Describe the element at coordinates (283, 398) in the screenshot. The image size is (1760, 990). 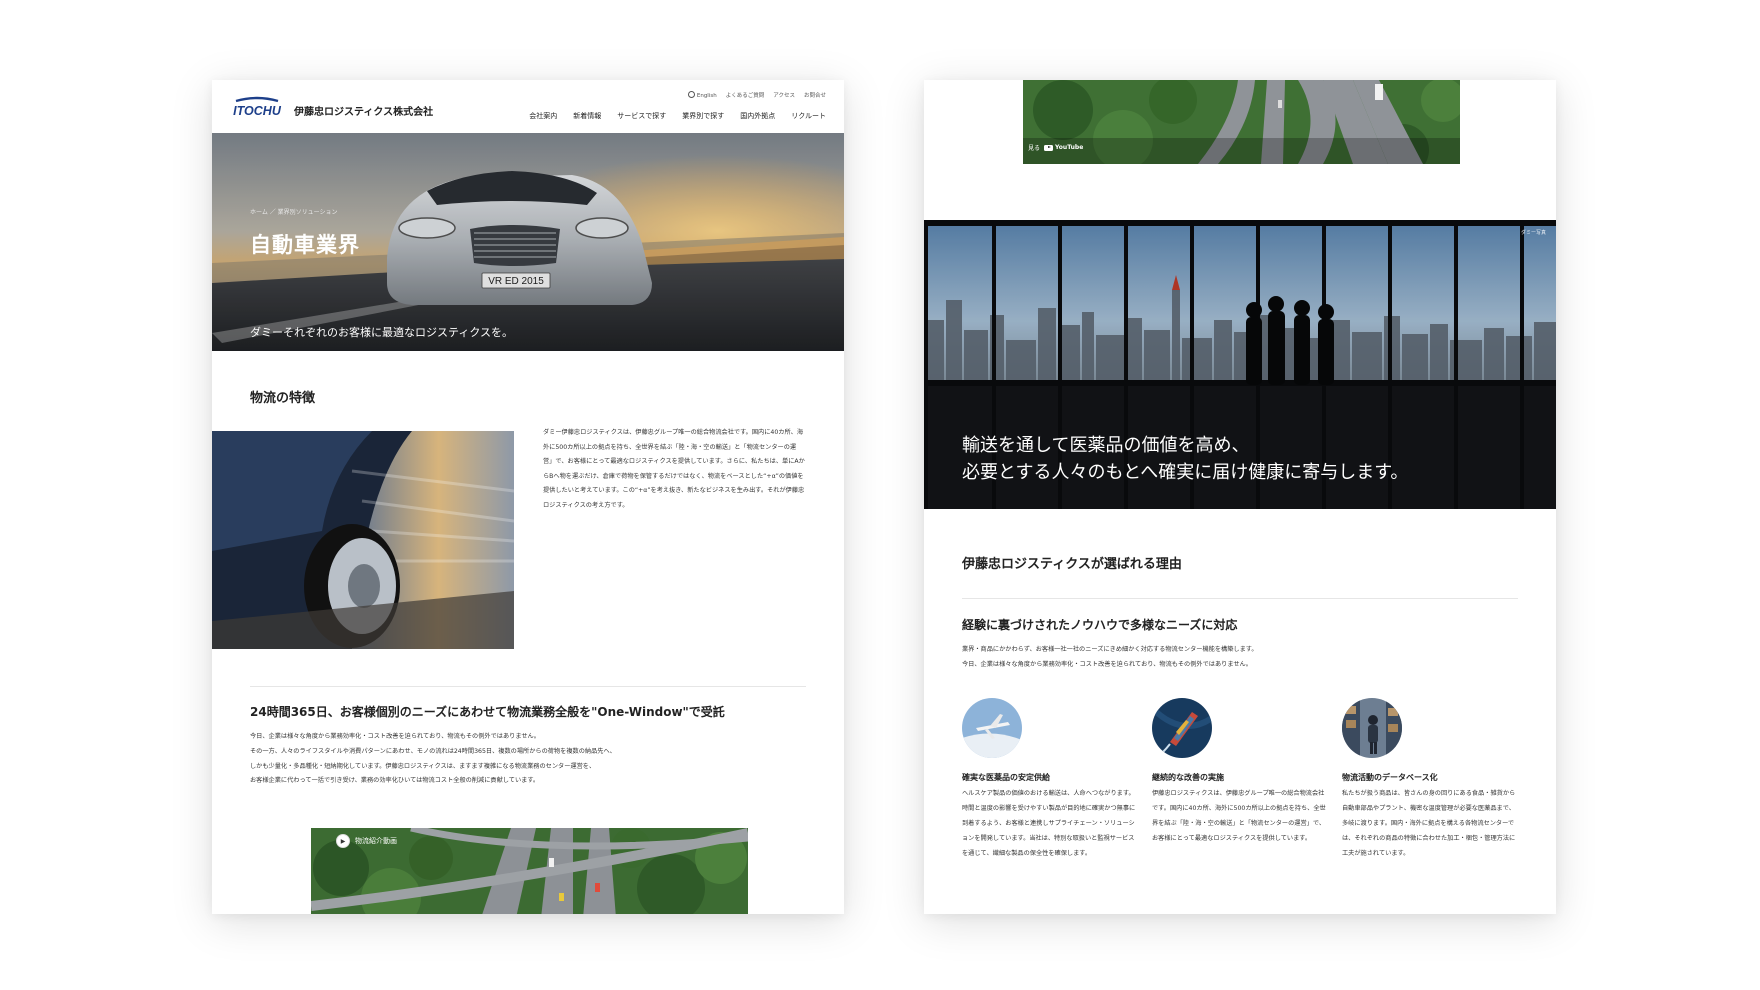
I see `section-title-logistics-features: 物流の特徴` at that location.